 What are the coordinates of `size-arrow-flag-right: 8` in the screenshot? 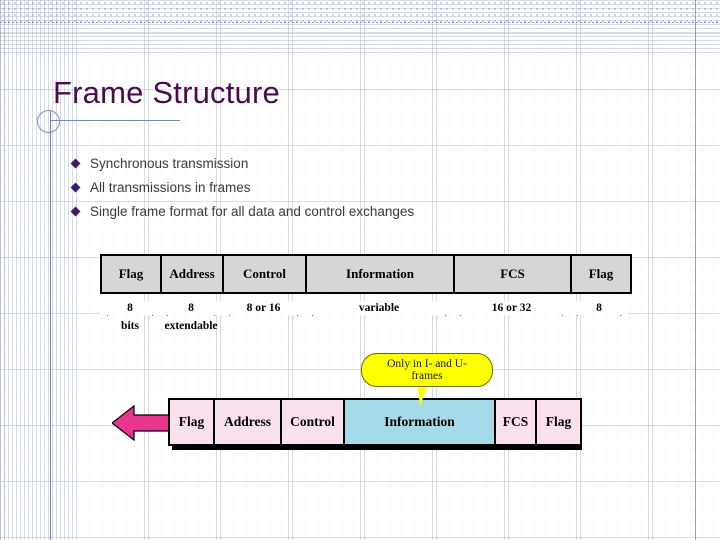 It's located at (599, 309).